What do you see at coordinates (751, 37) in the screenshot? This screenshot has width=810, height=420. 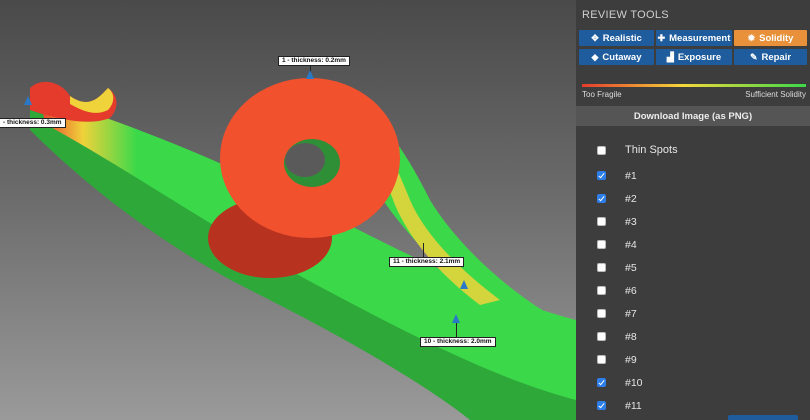 I see `gear-icon: ✹` at bounding box center [751, 37].